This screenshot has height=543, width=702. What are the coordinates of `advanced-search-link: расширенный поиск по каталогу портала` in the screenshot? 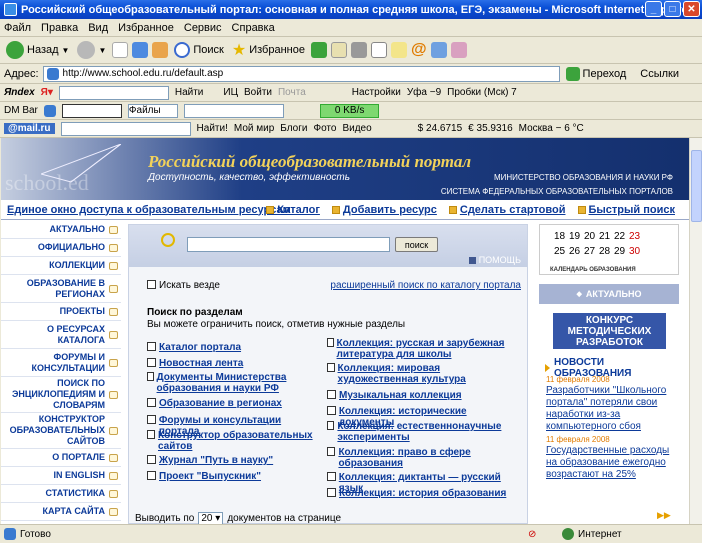 It's located at (425, 285).